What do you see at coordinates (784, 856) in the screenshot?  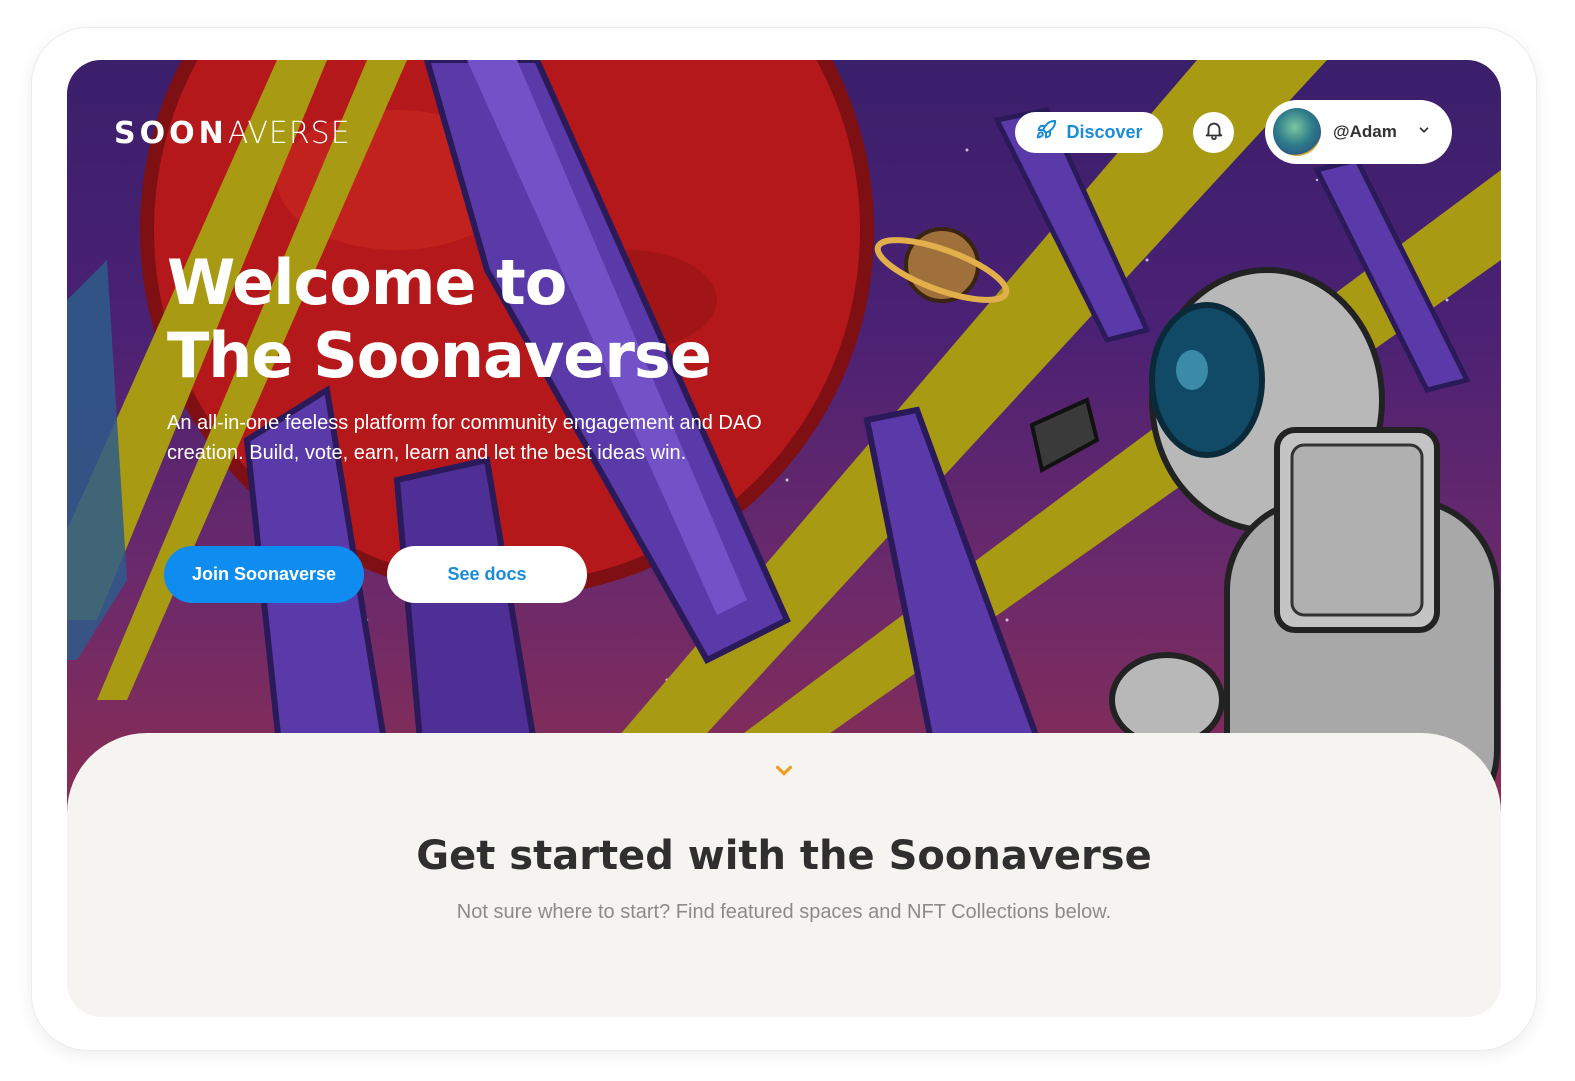 I see `section-title: Get started with the Soonaverse` at bounding box center [784, 856].